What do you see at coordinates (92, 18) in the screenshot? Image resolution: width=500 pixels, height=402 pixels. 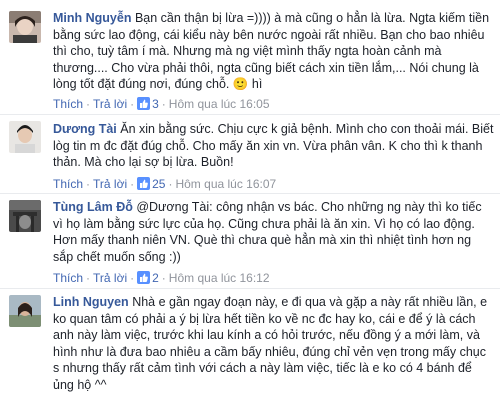 I see `comment-author: Minh Nguyễn` at bounding box center [92, 18].